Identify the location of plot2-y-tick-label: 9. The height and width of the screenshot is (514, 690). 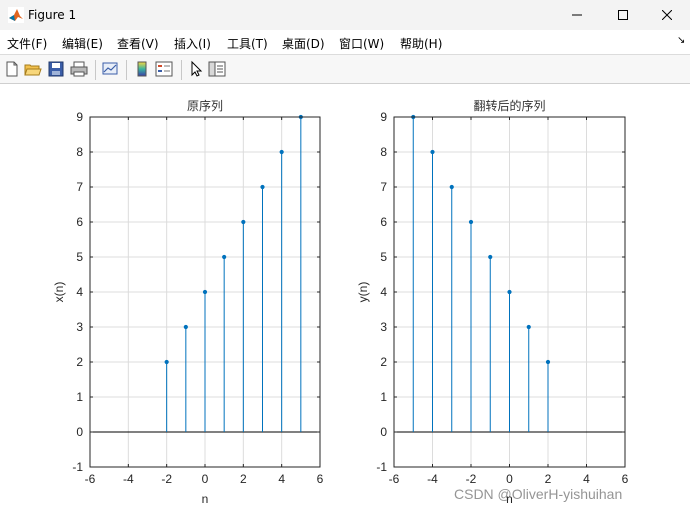
(383, 117).